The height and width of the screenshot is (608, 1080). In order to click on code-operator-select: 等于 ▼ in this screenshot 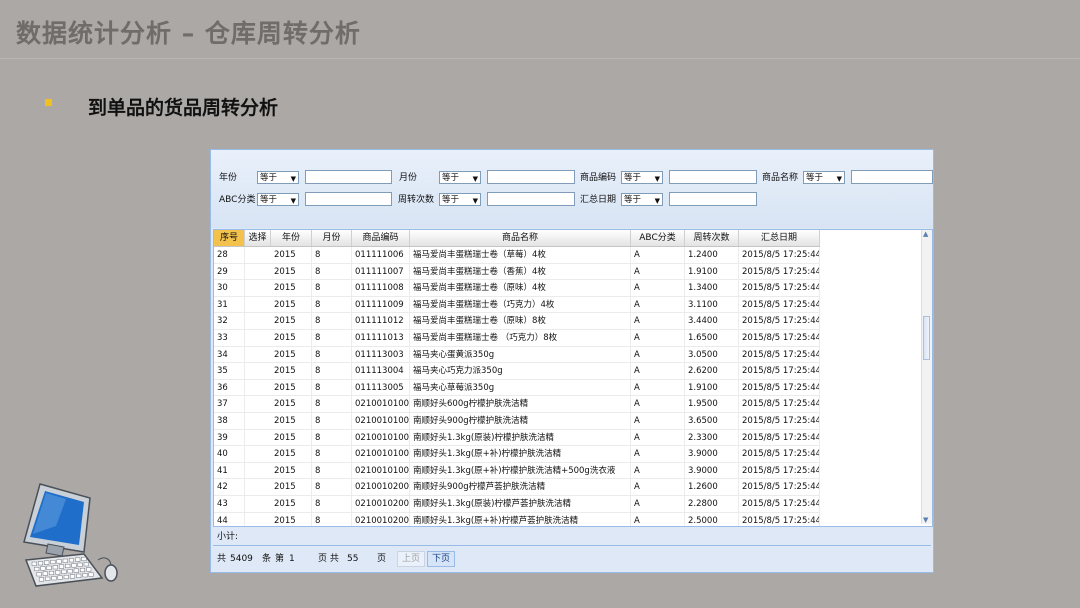, I will do `click(642, 177)`.